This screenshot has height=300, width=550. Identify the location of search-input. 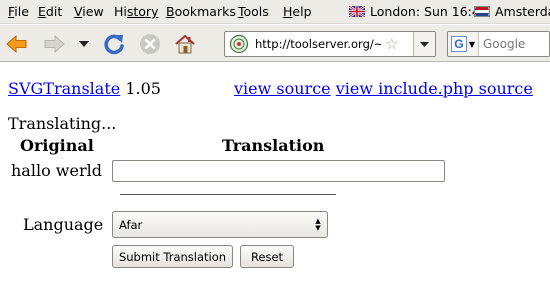
(516, 44).